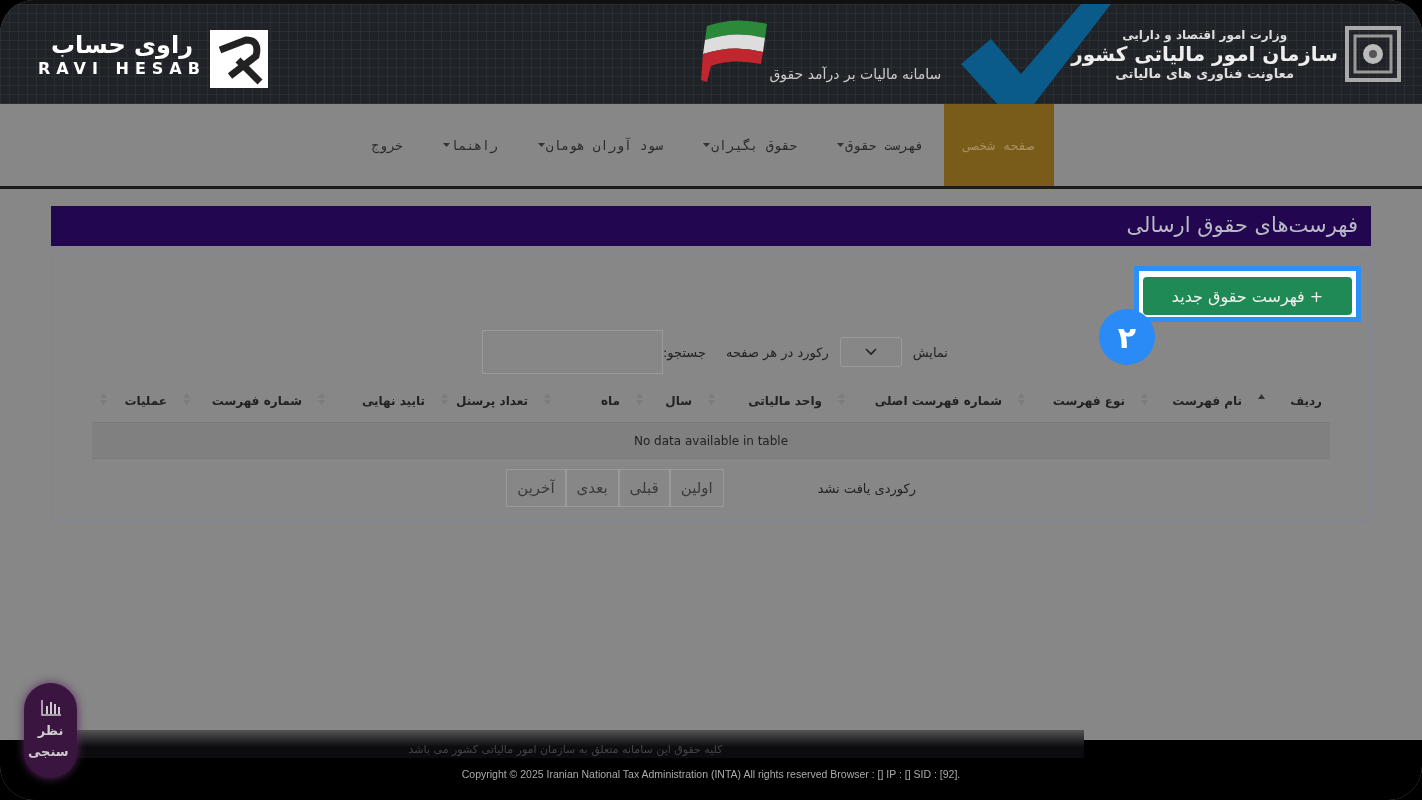 Image resolution: width=1422 pixels, height=800 pixels. Describe the element at coordinates (777, 352) in the screenshot. I see `label: رکورد در هر صفحه` at that location.